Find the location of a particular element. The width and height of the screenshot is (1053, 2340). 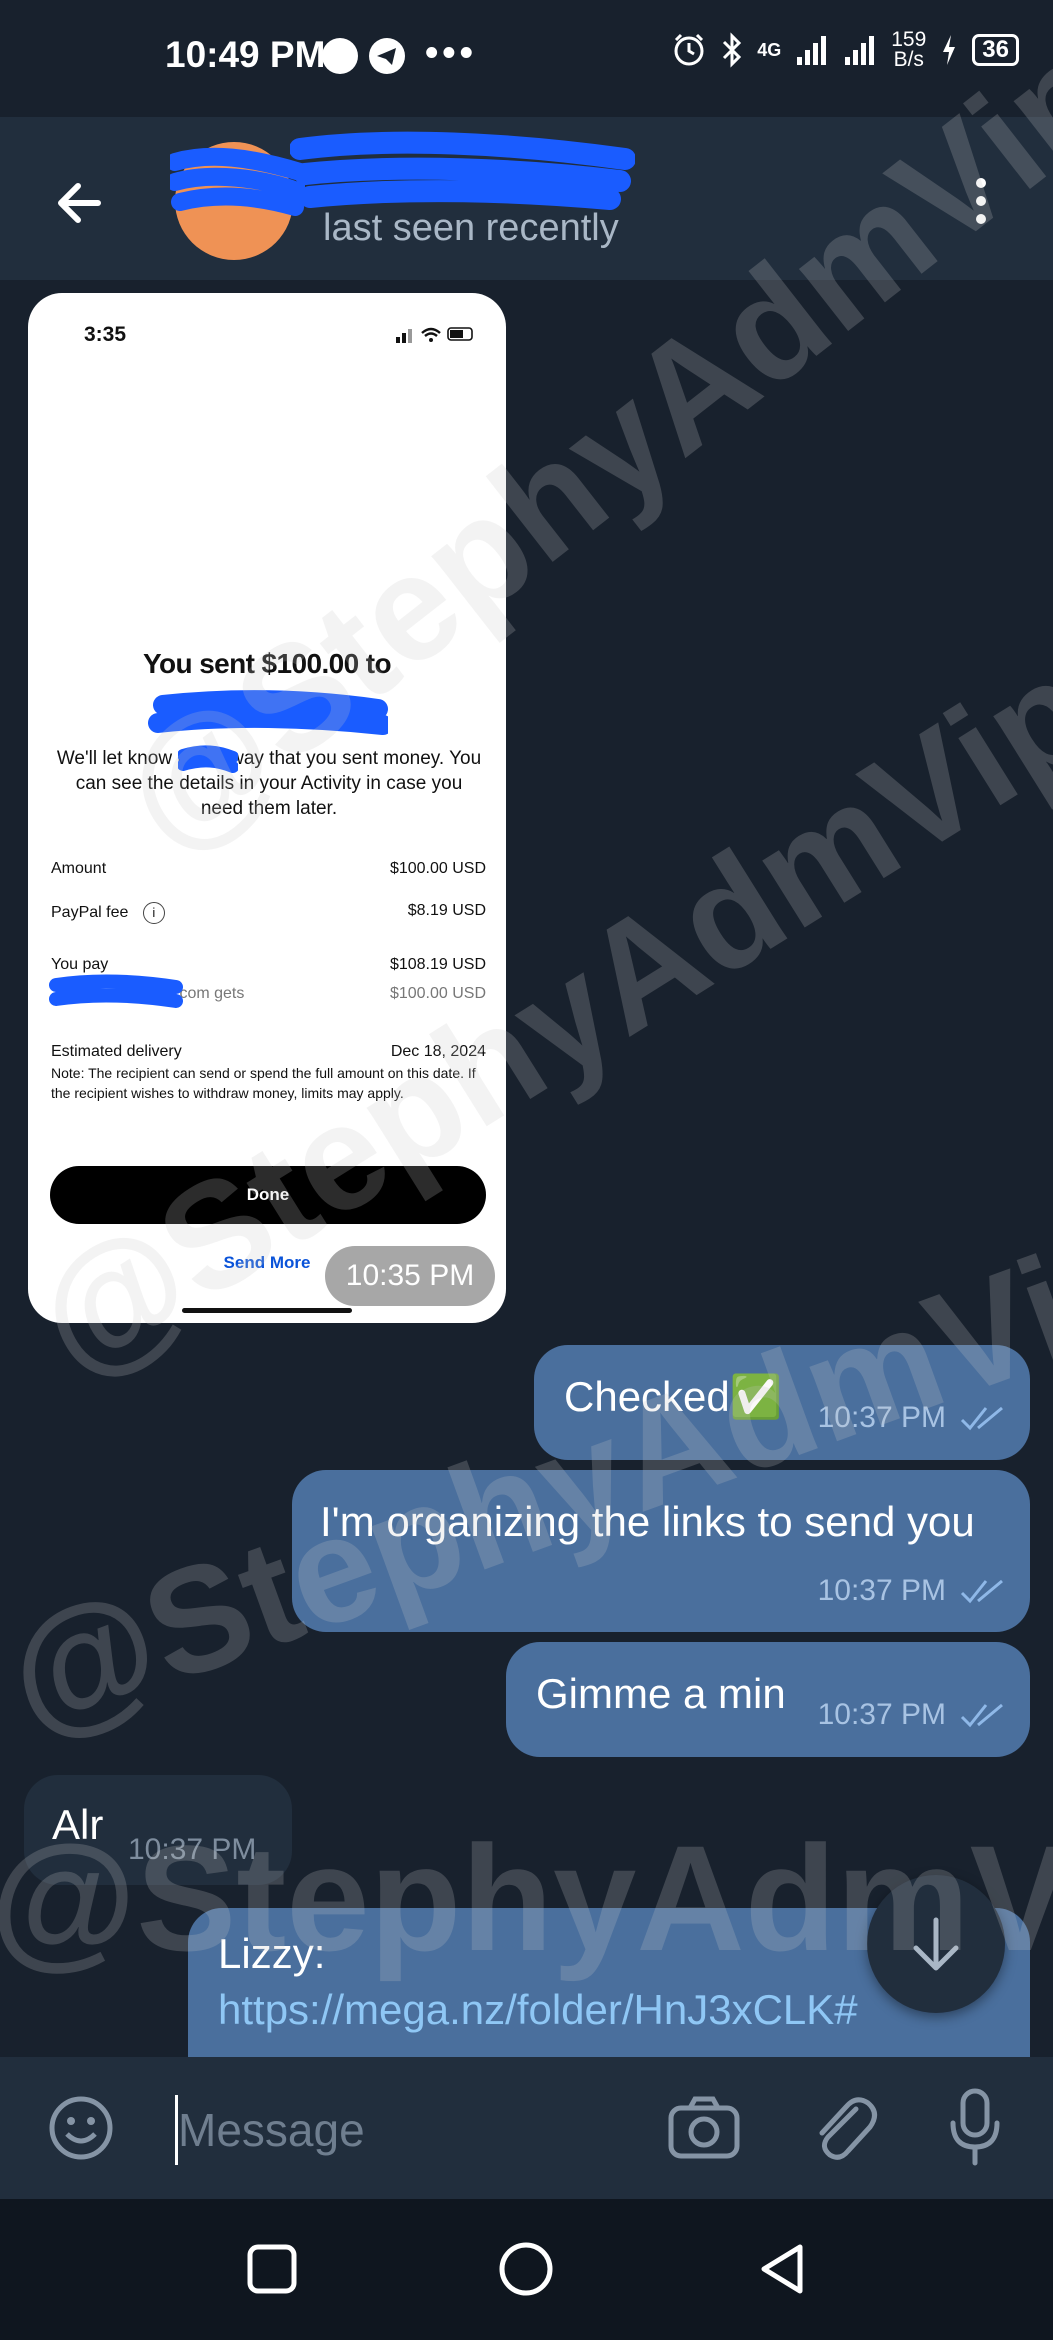

delivery-row: Estimated delivery Dec 18, 2024 is located at coordinates (268, 1051).